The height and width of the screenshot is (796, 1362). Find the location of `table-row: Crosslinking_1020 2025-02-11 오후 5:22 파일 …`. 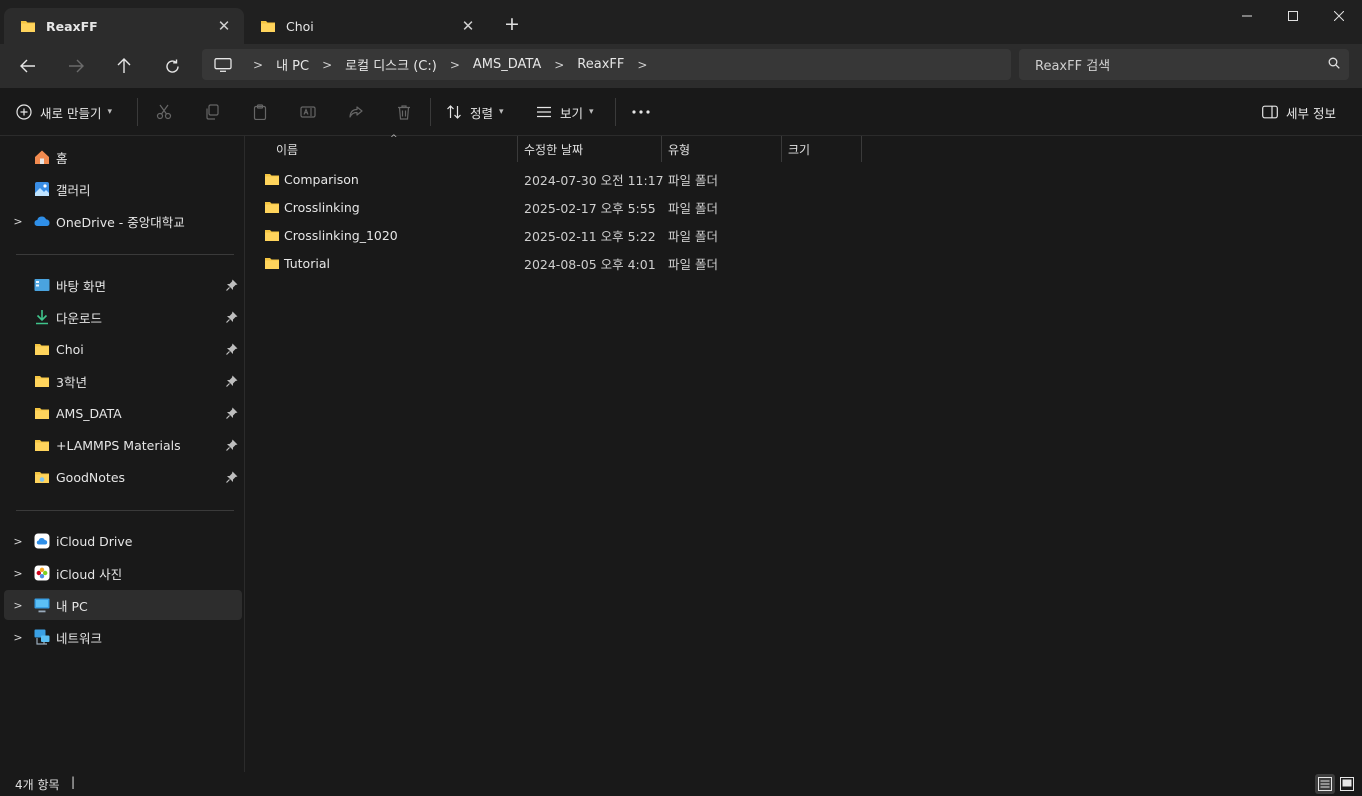

table-row: Crosslinking_1020 2025-02-11 오후 5:22 파일 … is located at coordinates (556, 235).